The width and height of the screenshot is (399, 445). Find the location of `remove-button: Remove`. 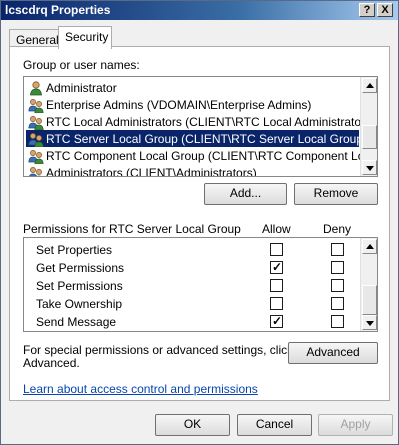

remove-button: Remove is located at coordinates (336, 194).